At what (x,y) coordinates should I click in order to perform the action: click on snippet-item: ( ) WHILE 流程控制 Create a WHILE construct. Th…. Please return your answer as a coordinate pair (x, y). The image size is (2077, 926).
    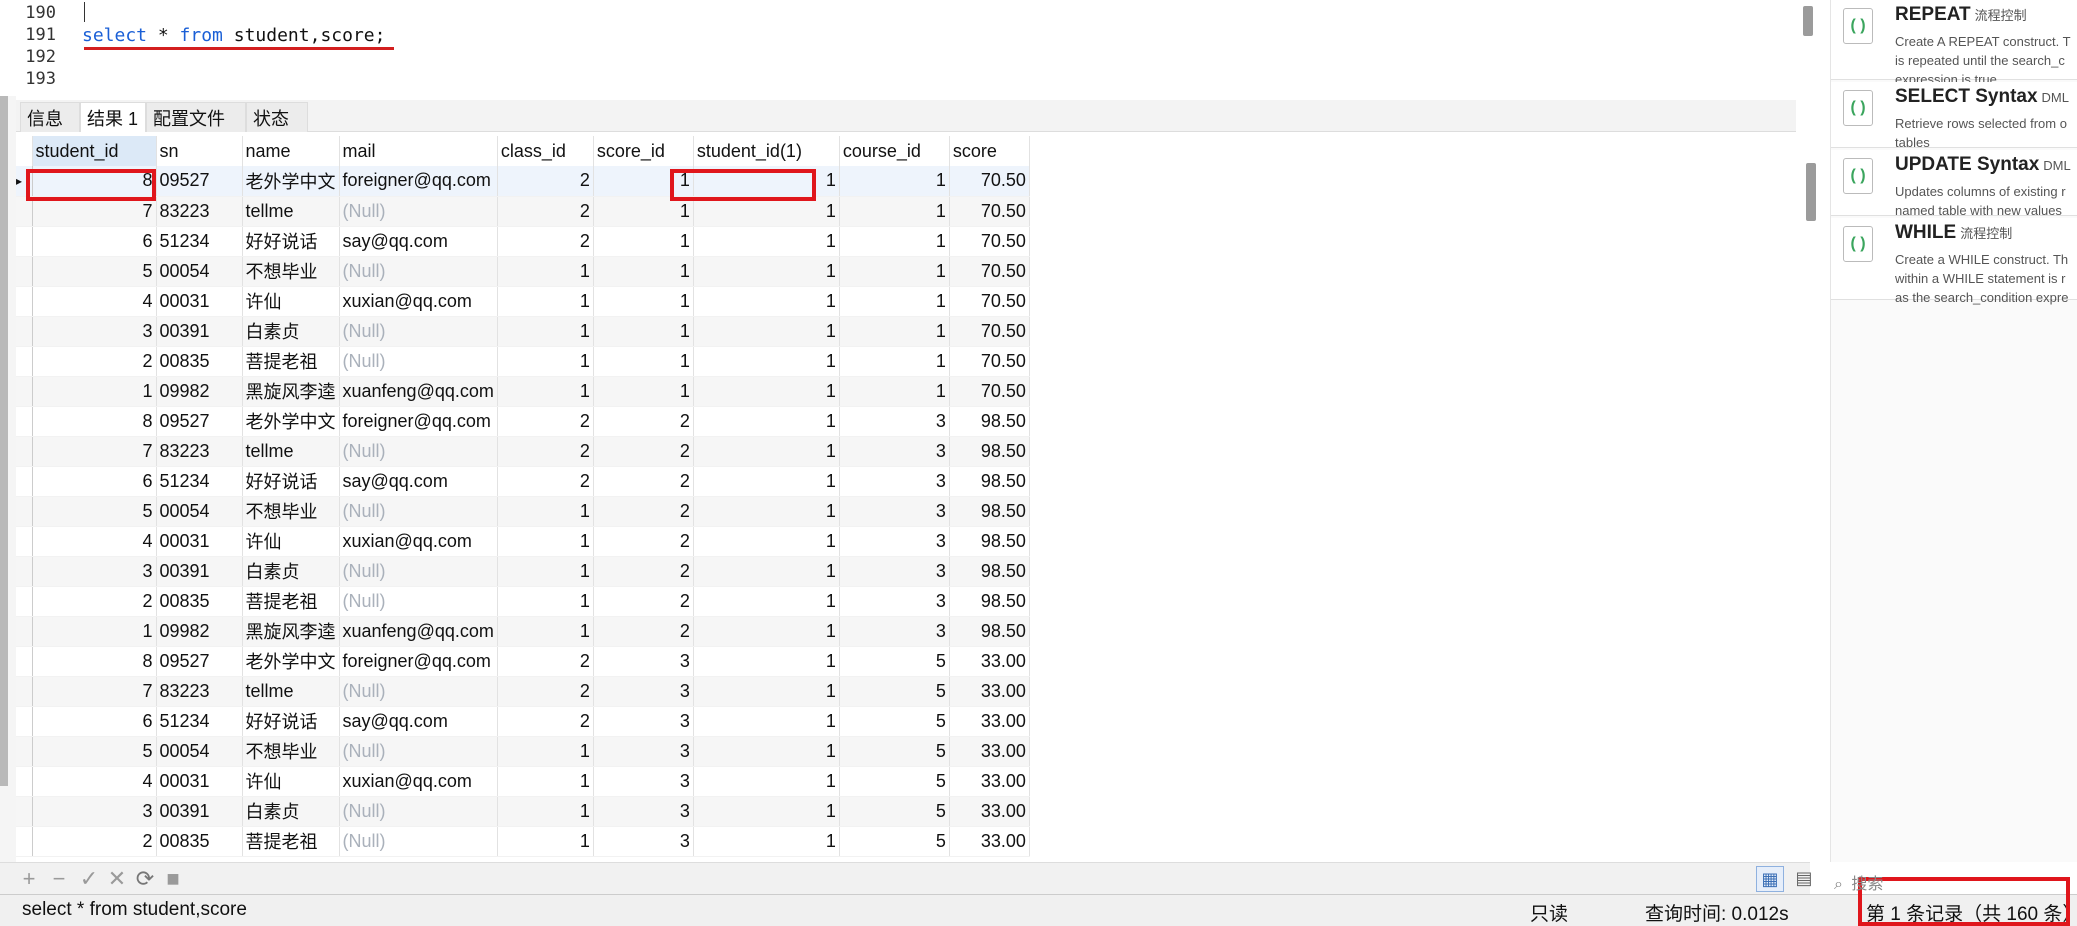
    Looking at the image, I should click on (1954, 261).